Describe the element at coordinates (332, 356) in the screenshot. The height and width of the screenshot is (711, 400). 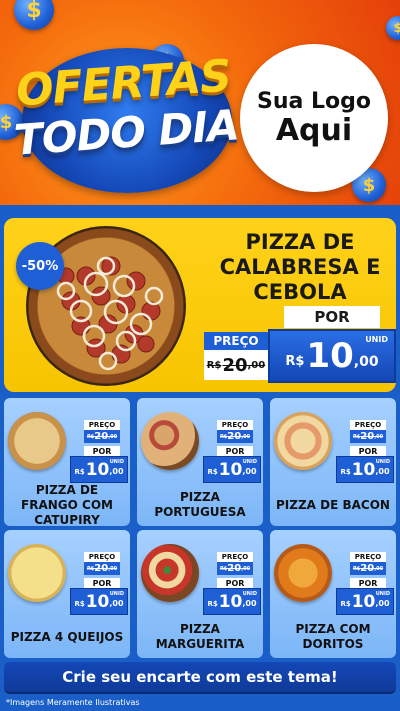
I see `featured-new-price: UNID R$ 10 ,00` at that location.